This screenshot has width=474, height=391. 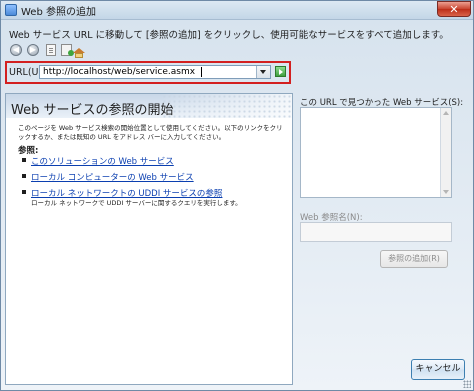 I want to click on close-button: ✕, so click(x=454, y=9).